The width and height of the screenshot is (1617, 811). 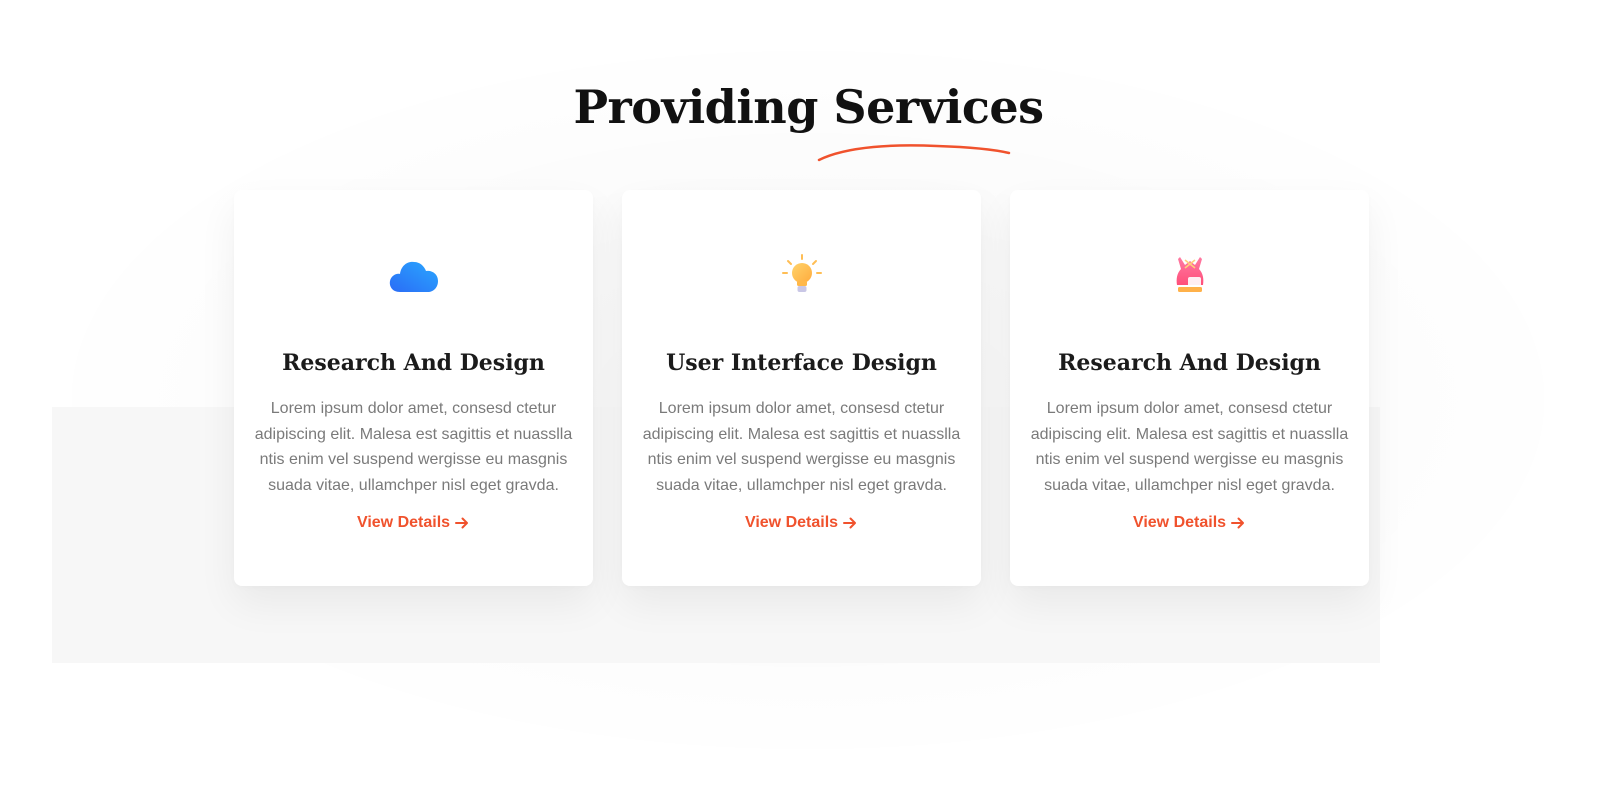 I want to click on title-underline-decoration, so click(x=914, y=153).